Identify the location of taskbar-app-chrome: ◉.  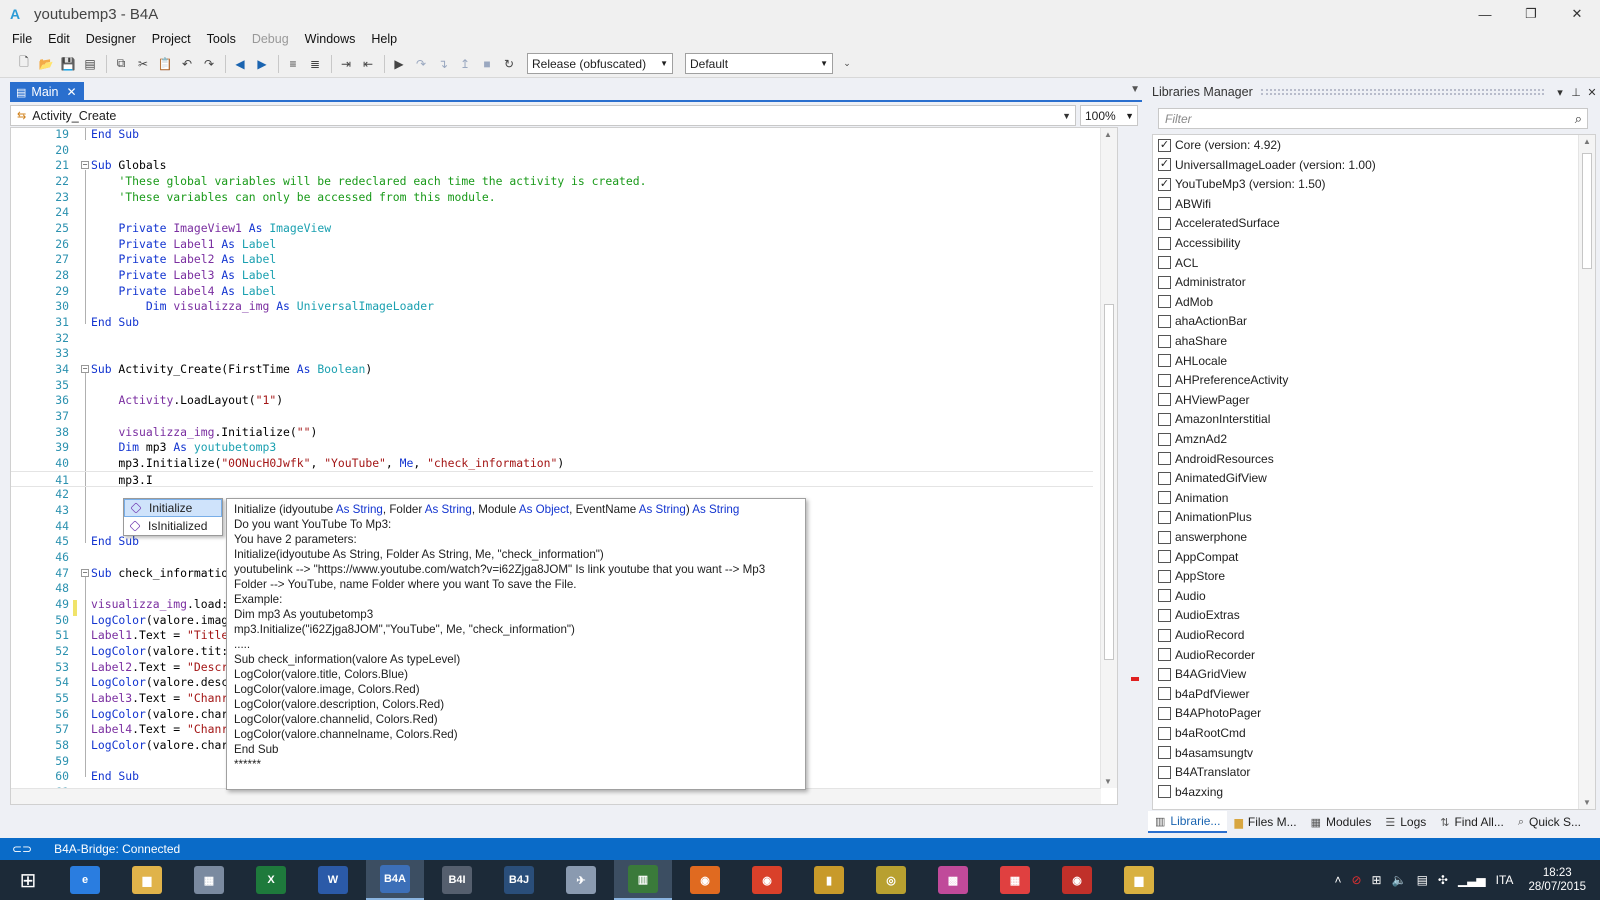
(767, 880).